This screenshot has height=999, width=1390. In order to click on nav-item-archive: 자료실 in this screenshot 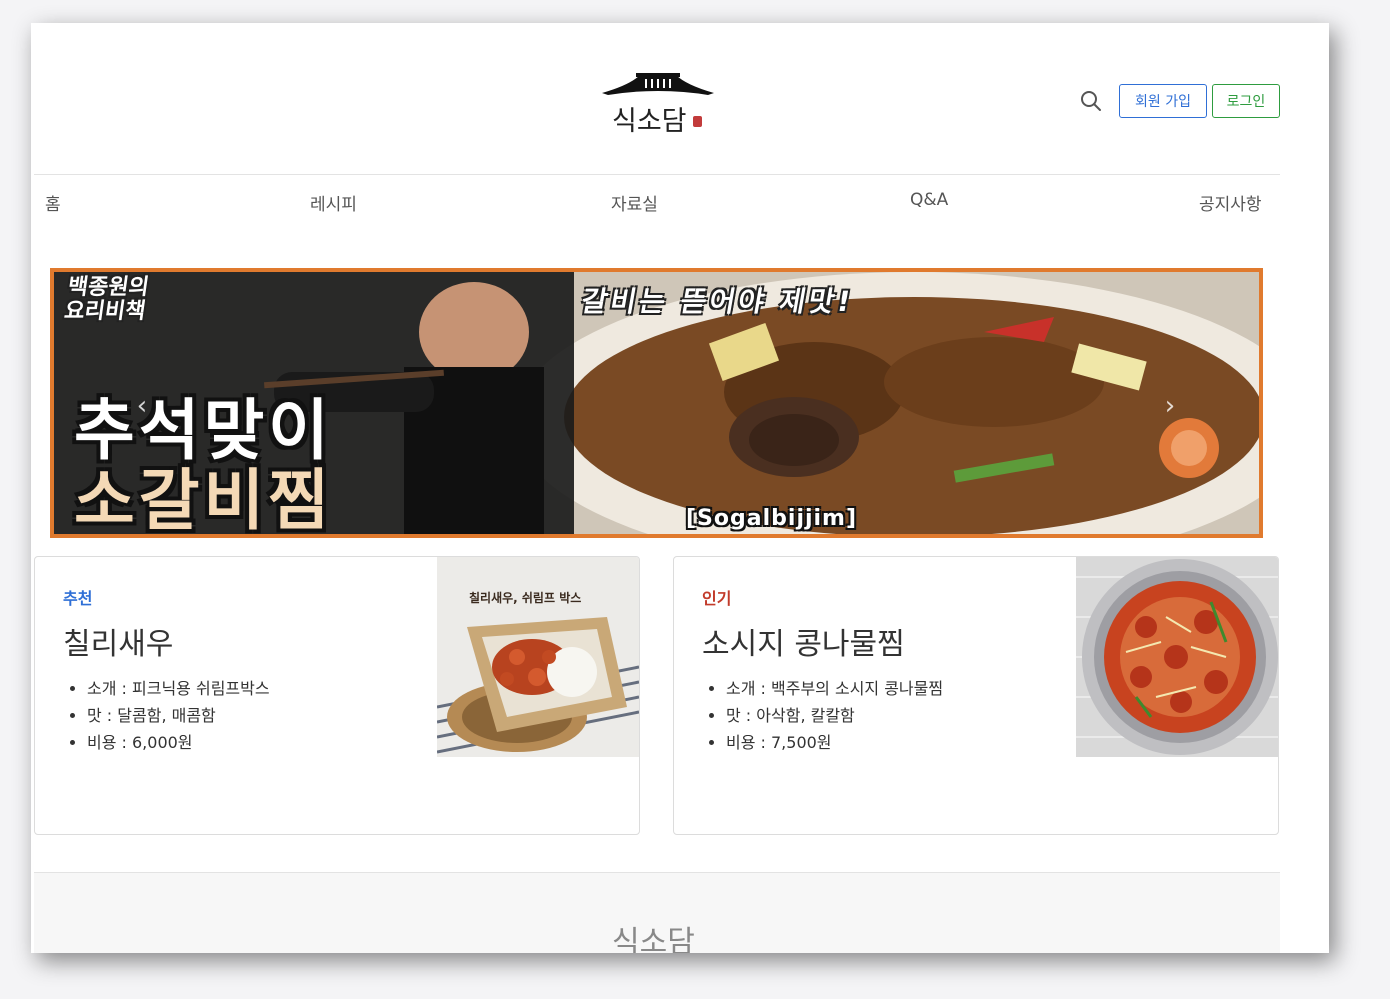, I will do `click(634, 202)`.